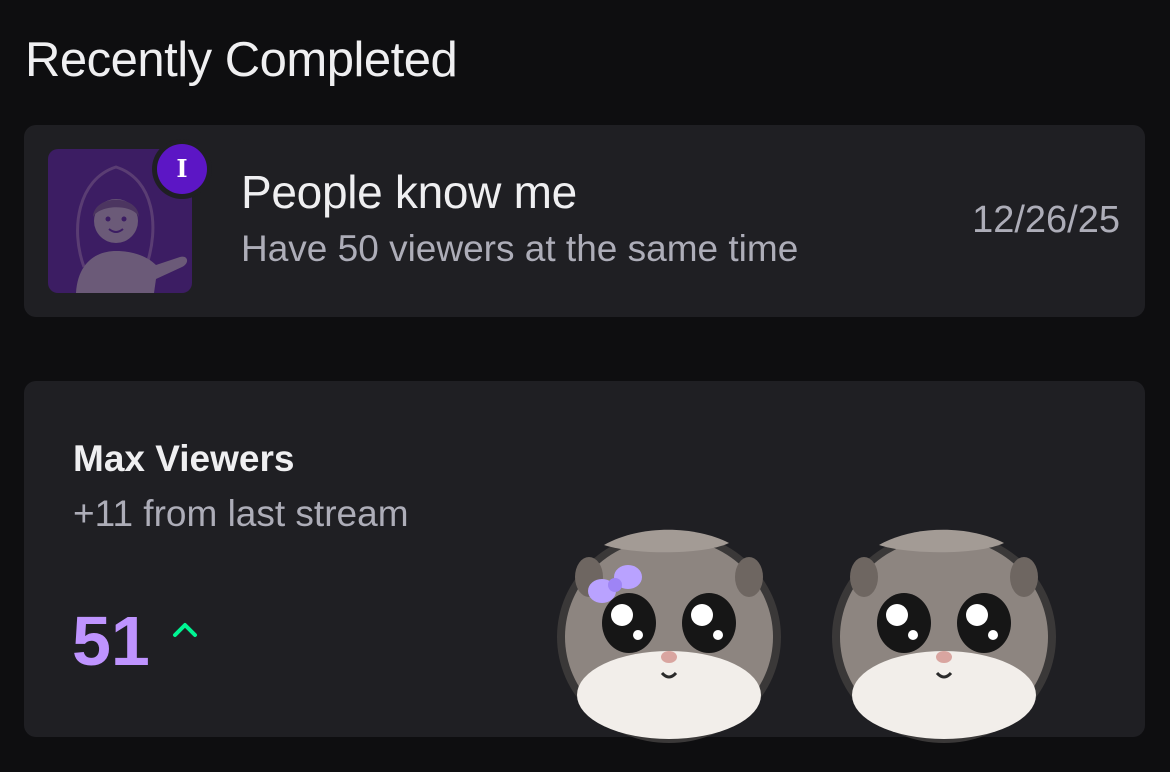  Describe the element at coordinates (669, 636) in the screenshot. I see `hamster-emote-with-bow` at that location.